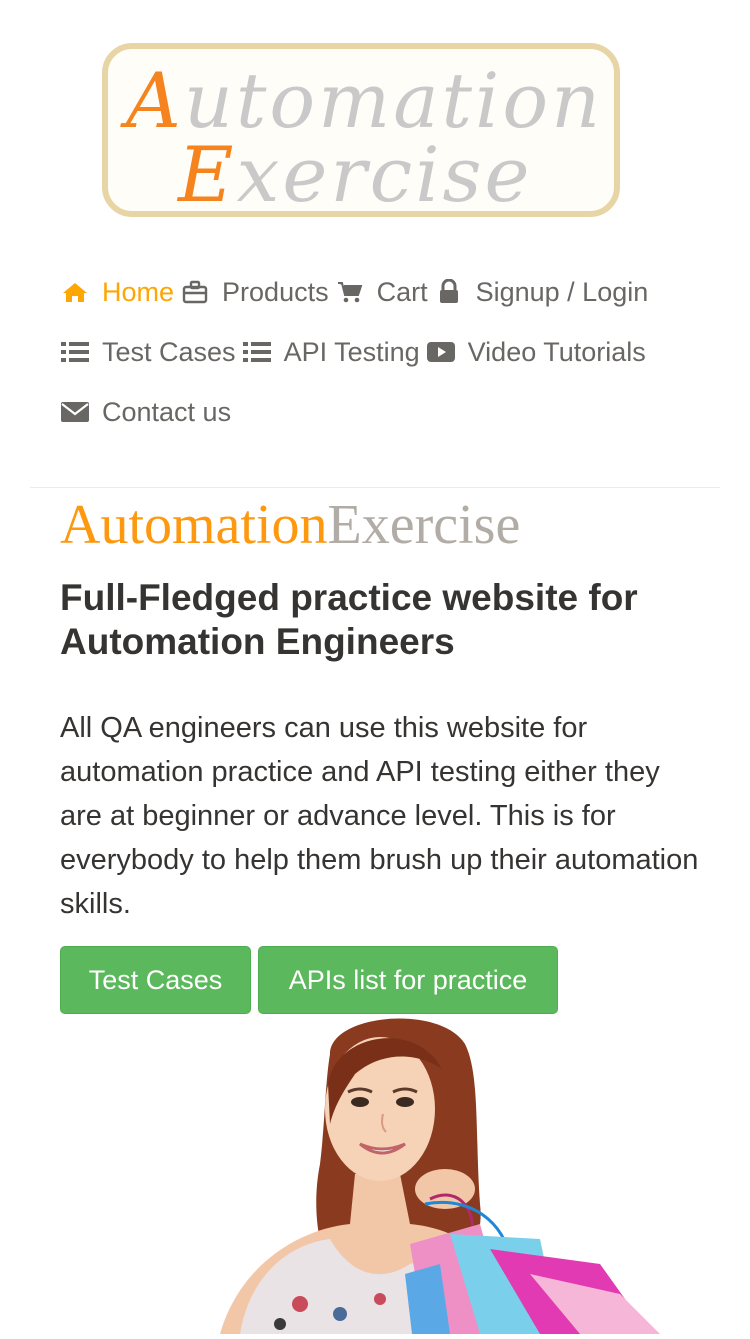  I want to click on nav-api-testing: API Testing, so click(331, 352).